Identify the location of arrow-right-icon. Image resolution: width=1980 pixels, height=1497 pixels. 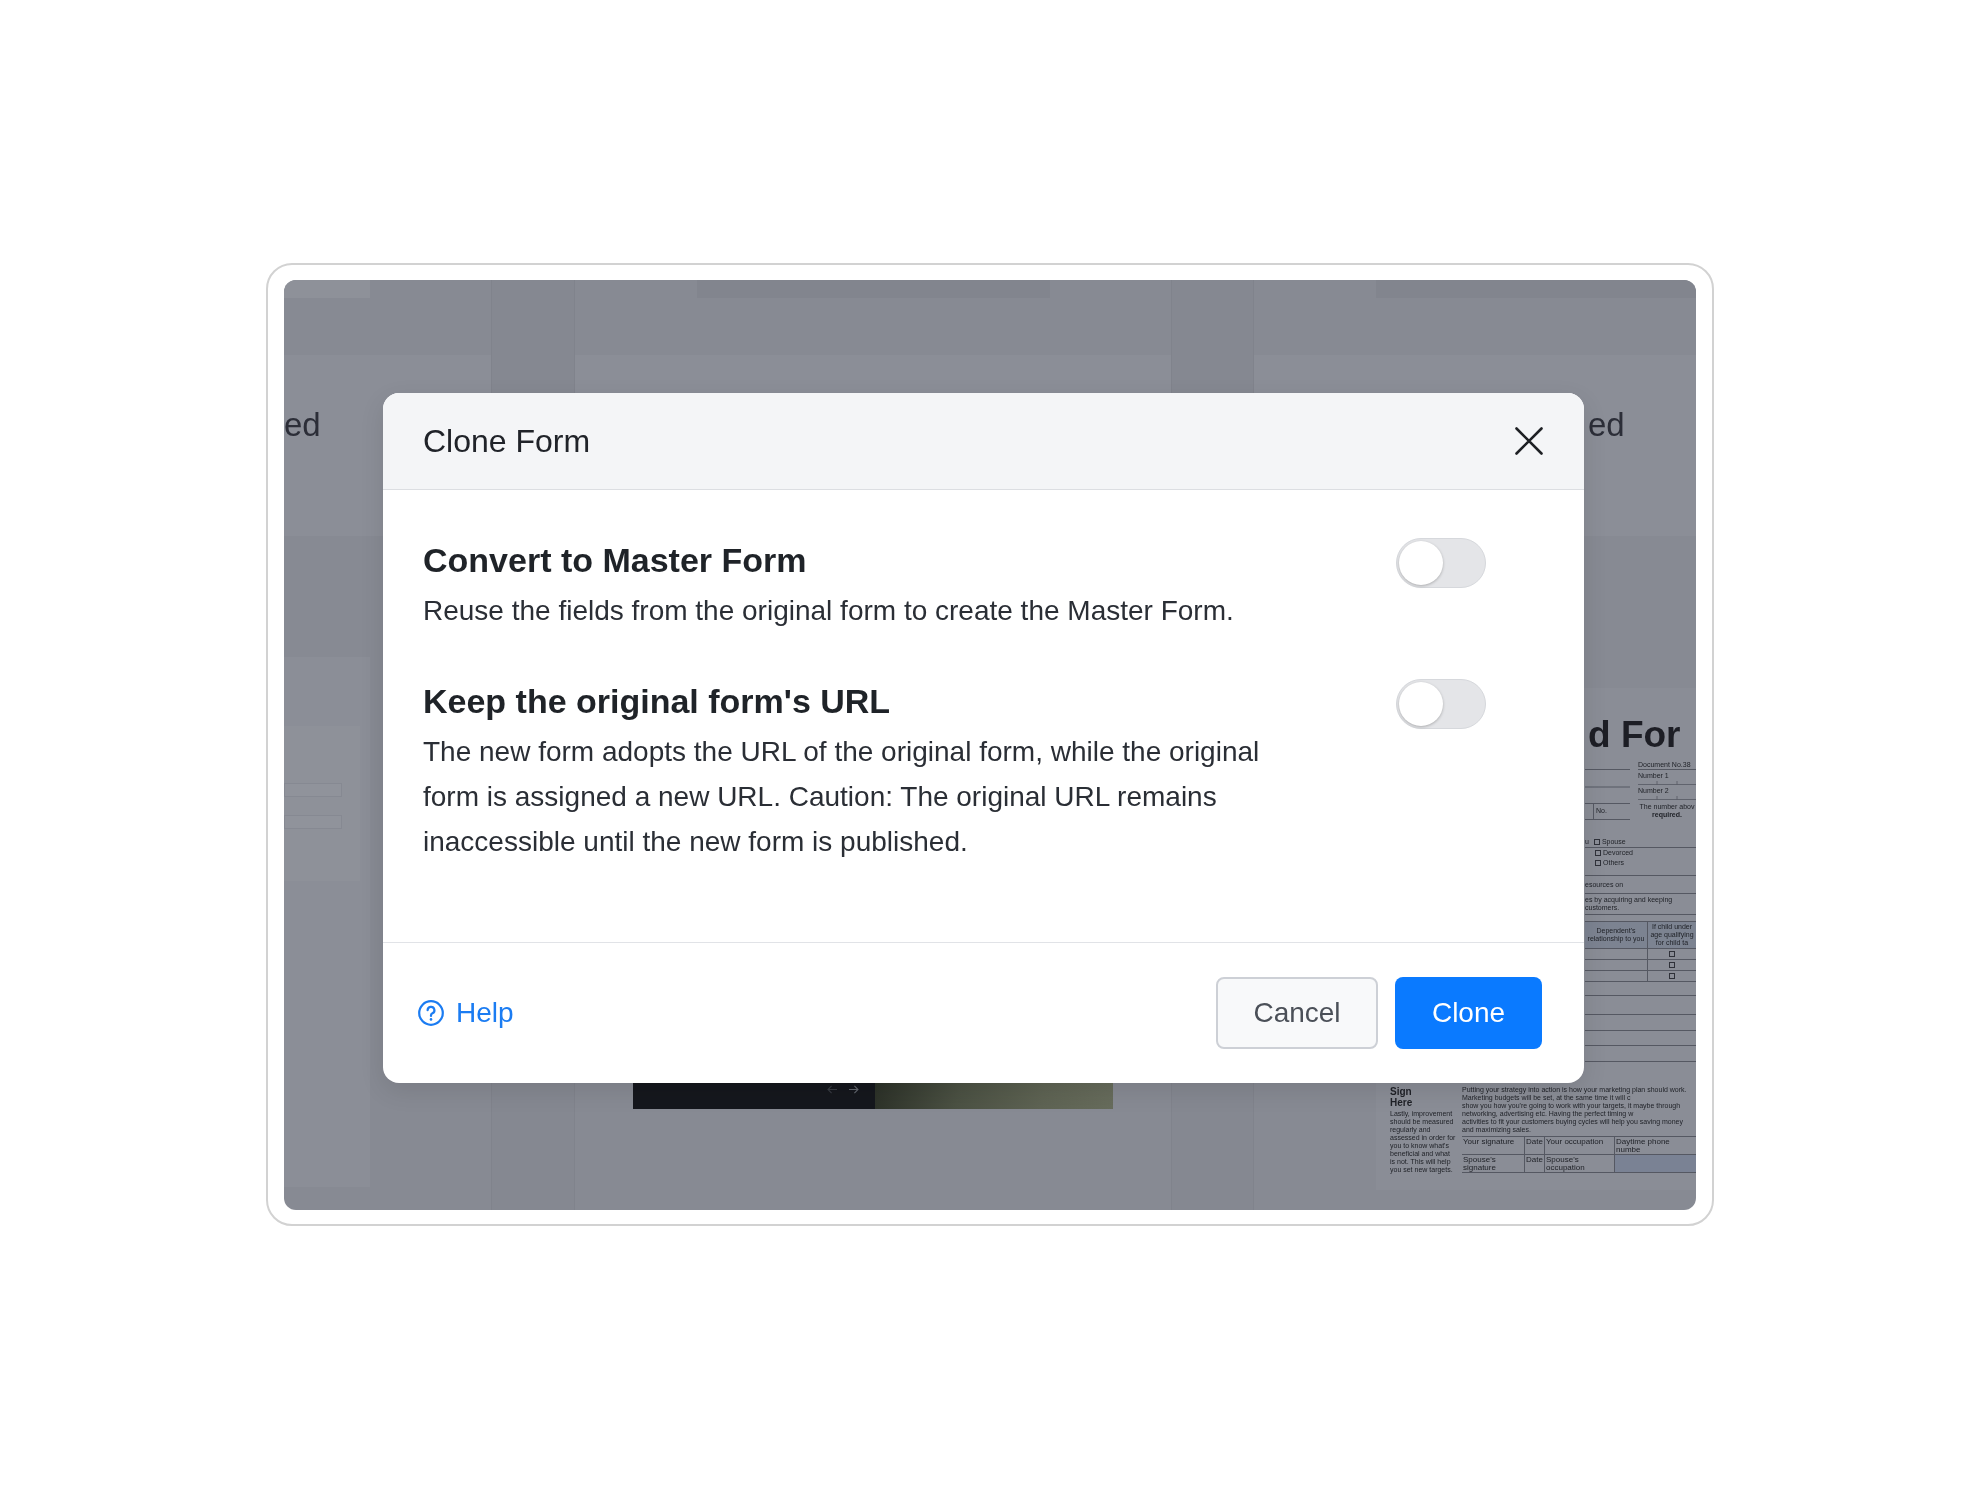
(853, 1089).